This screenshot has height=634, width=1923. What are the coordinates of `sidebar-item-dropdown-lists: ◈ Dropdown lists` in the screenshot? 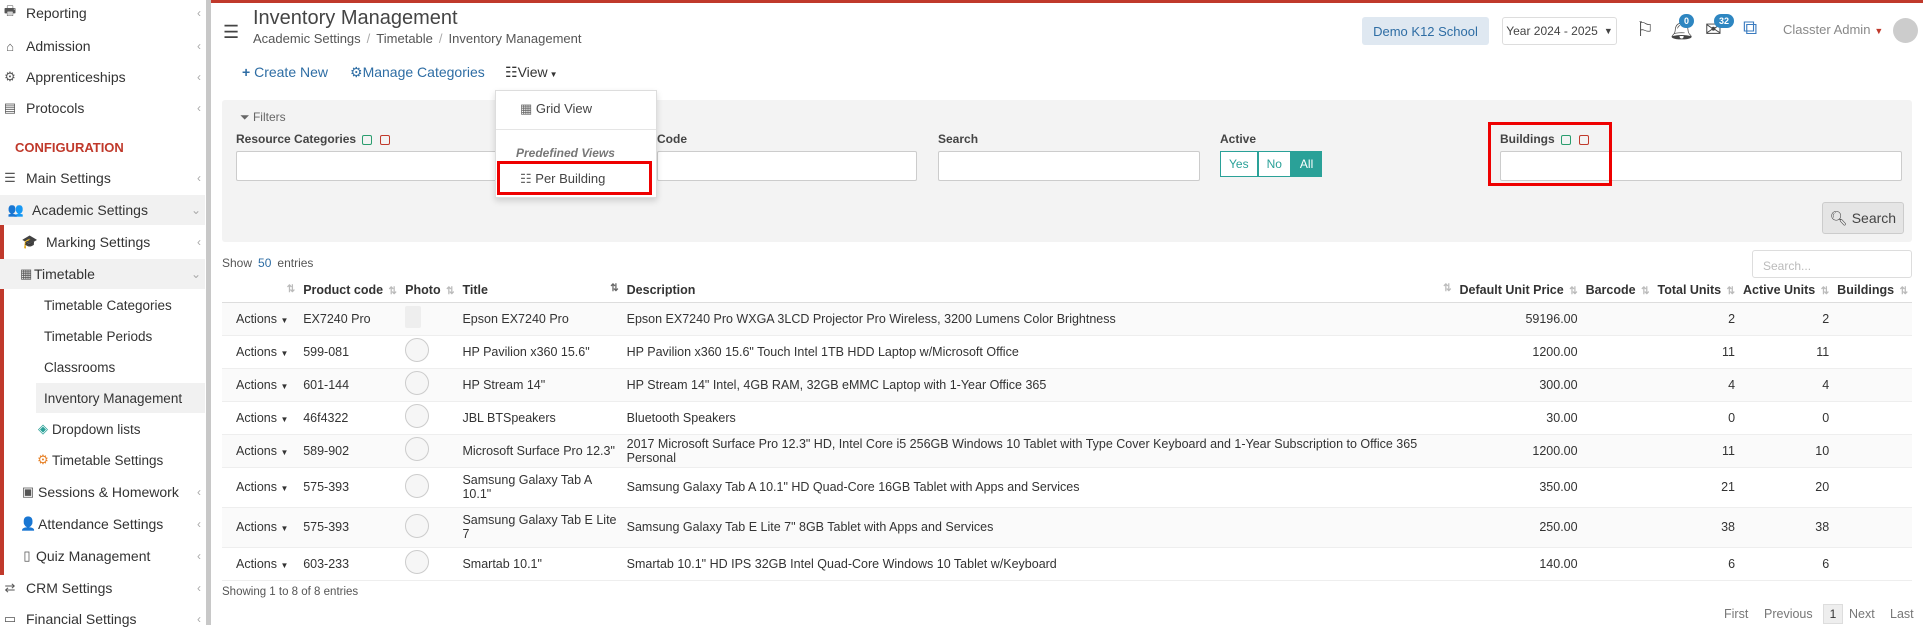 It's located at (102, 429).